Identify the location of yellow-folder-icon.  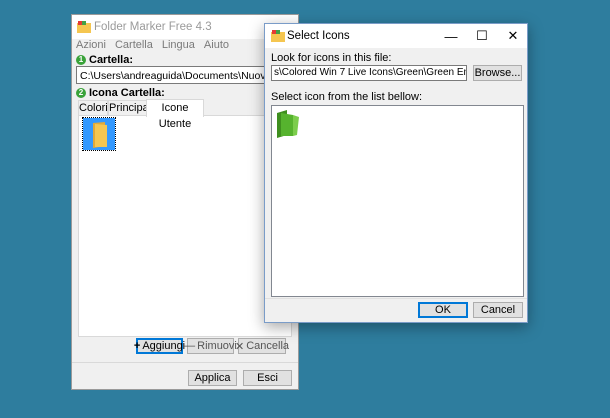
(100, 135).